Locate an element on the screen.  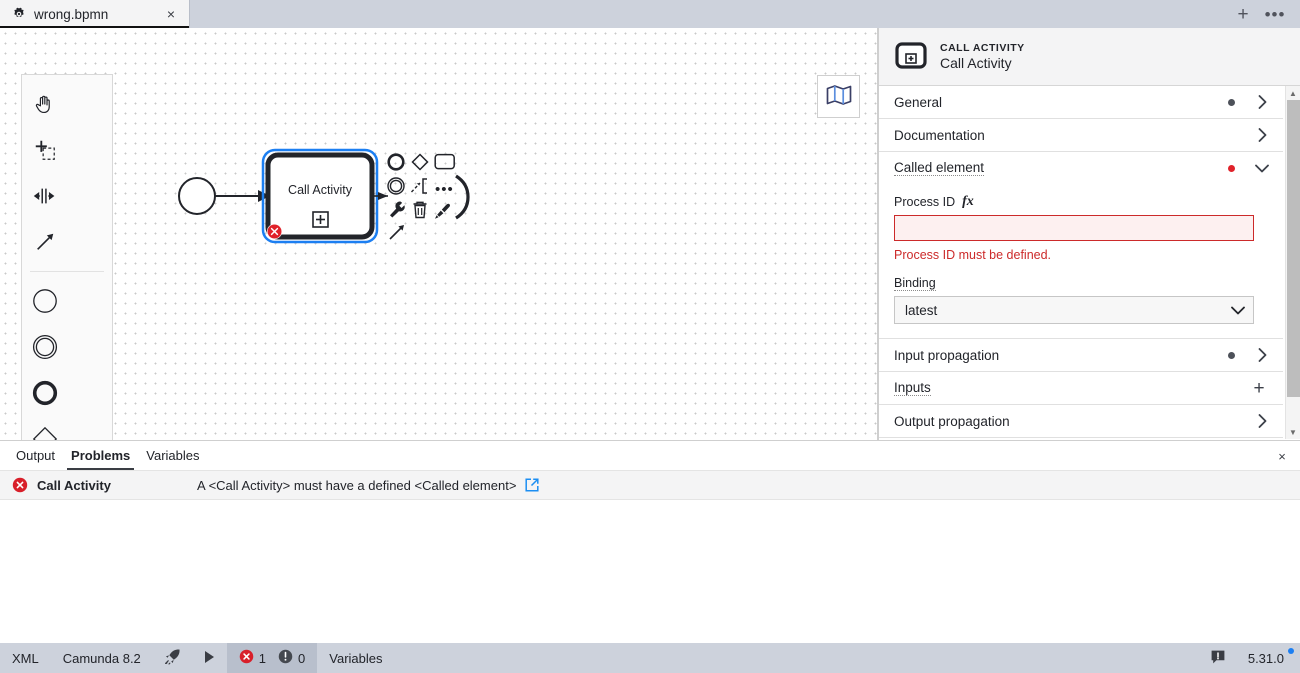
text-annotation-icon is located at coordinates (421, 188).